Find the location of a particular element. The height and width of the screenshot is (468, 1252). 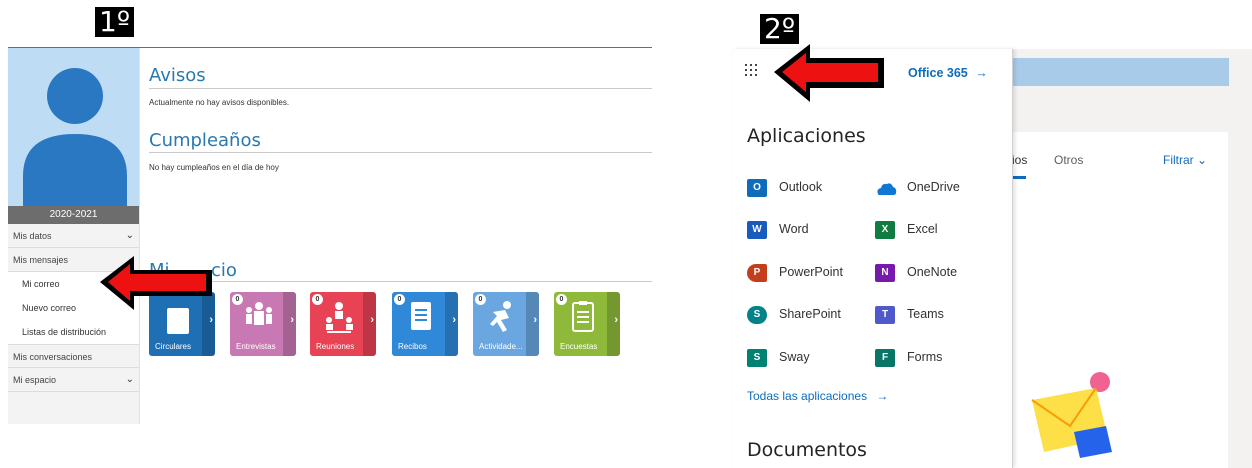

app-label: SharePoint is located at coordinates (810, 314).